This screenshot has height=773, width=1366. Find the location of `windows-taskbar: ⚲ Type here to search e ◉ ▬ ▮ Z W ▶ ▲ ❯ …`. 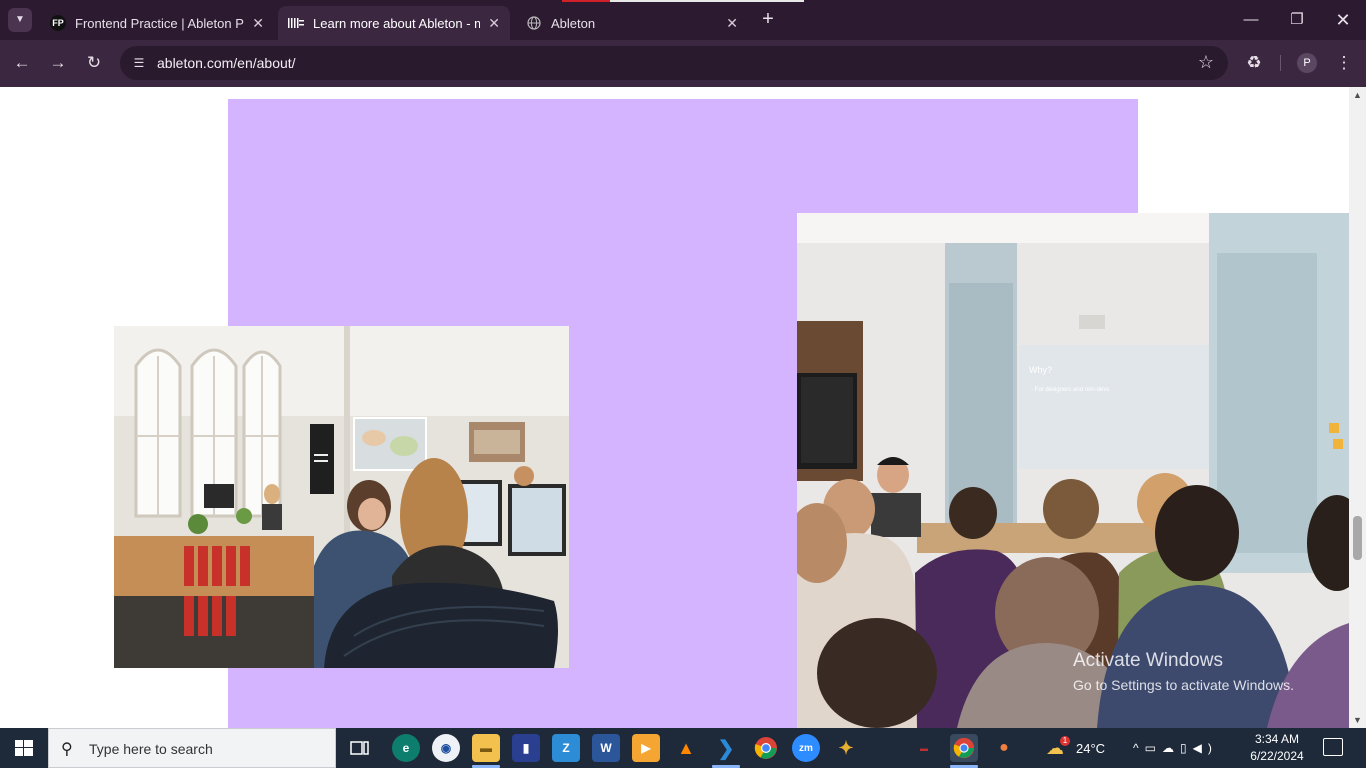

windows-taskbar: ⚲ Type here to search e ◉ ▬ ▮ Z W ▶ ▲ ❯ … is located at coordinates (683, 748).